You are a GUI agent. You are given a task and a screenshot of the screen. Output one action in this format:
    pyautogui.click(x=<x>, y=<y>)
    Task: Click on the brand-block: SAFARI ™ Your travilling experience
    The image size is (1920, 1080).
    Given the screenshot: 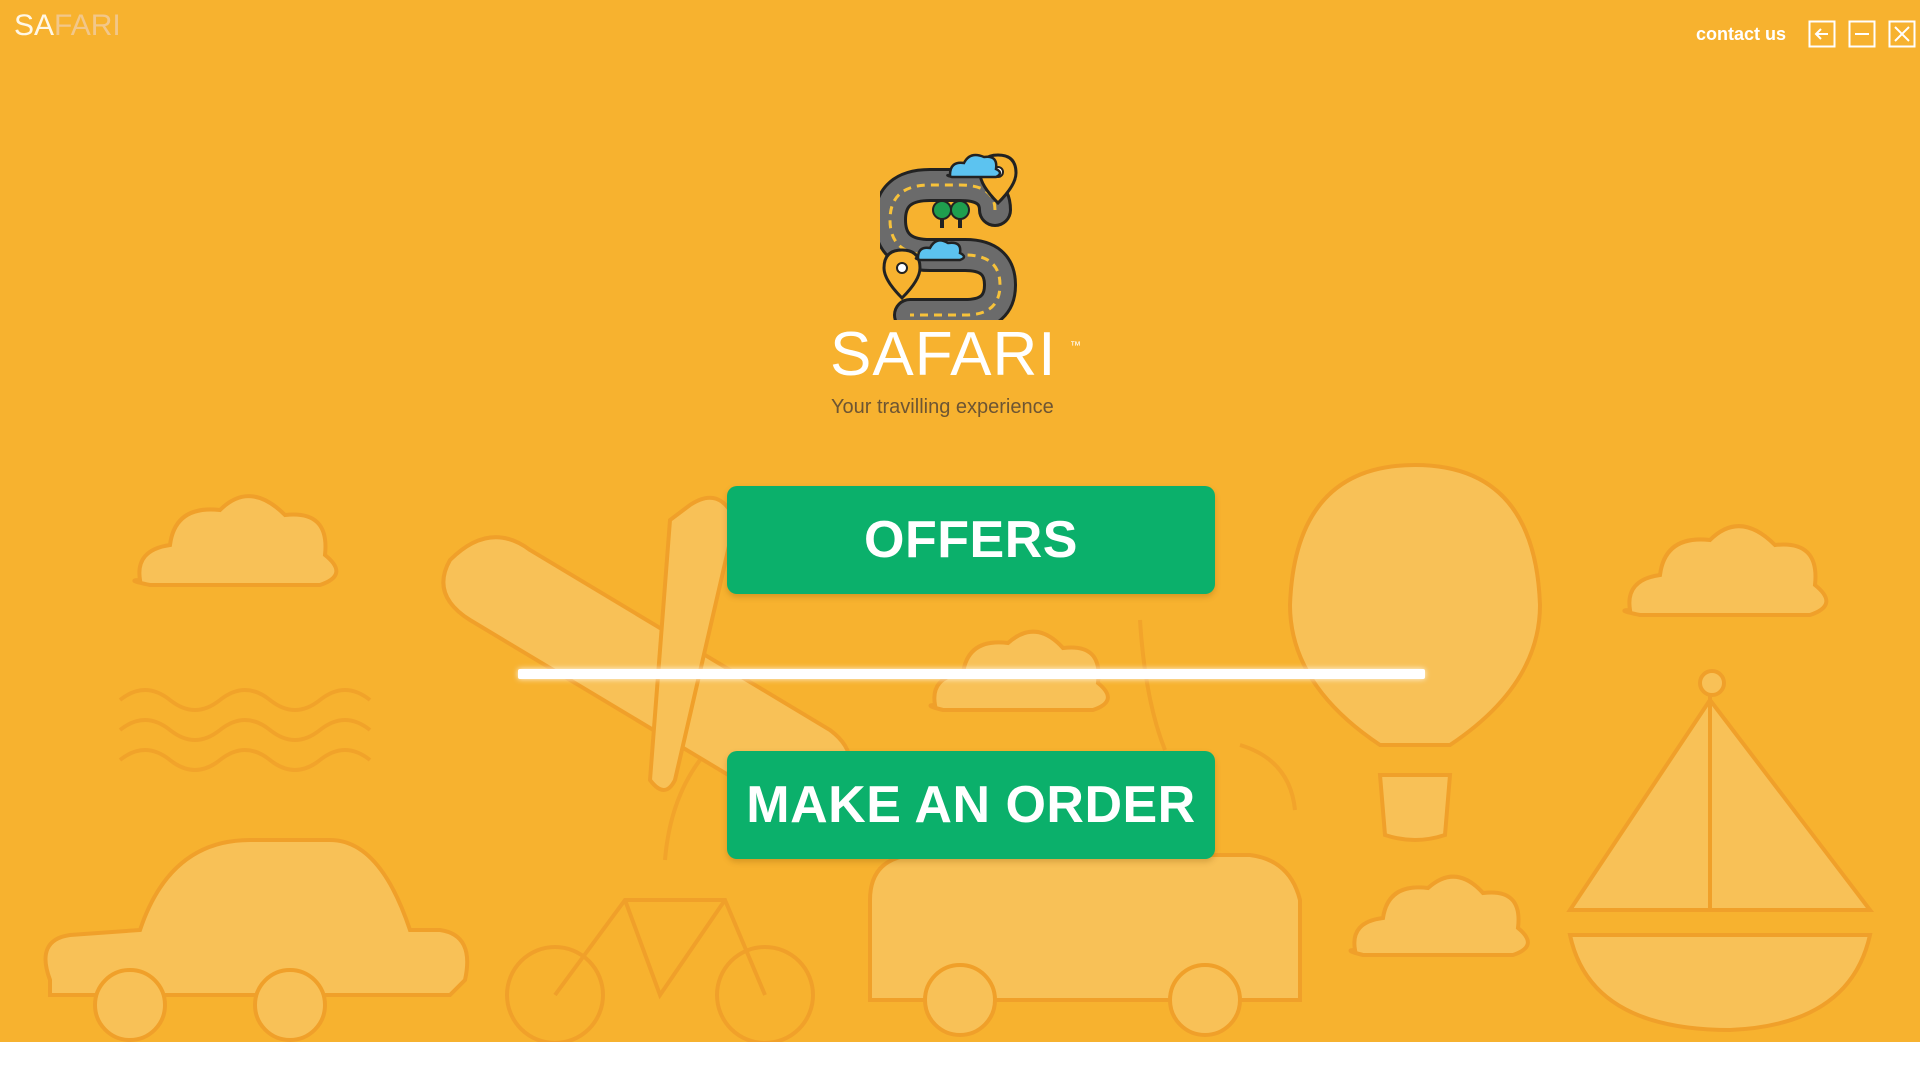 What is the action you would take?
    pyautogui.click(x=960, y=290)
    